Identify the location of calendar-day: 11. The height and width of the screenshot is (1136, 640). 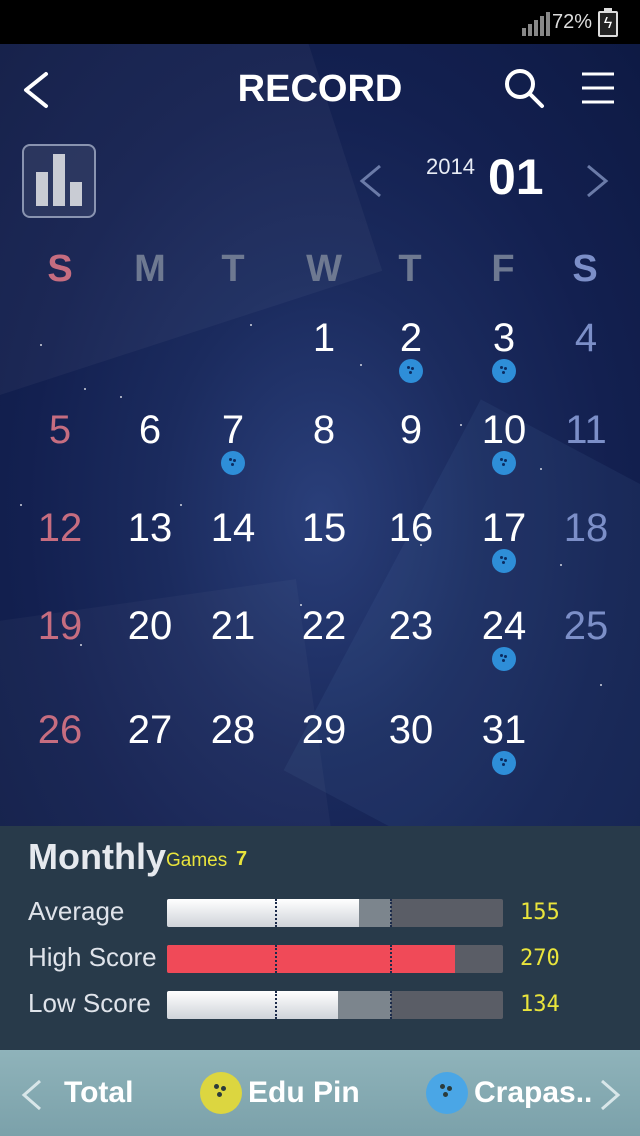
(586, 430).